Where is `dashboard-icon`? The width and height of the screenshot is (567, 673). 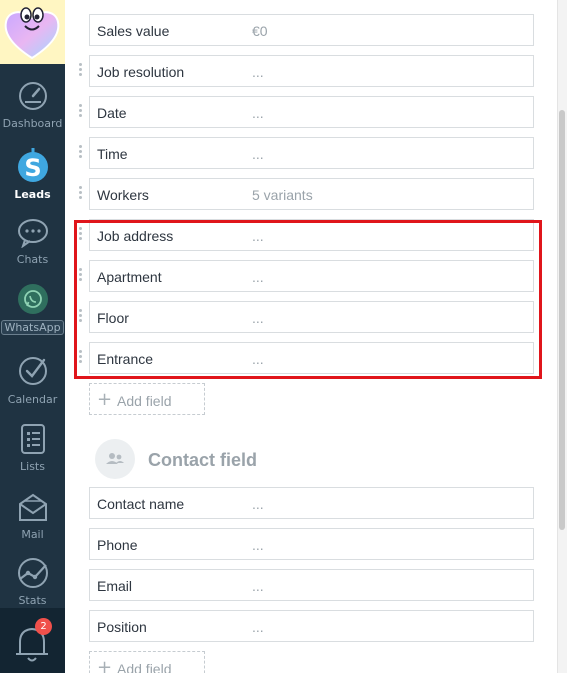 dashboard-icon is located at coordinates (32, 96).